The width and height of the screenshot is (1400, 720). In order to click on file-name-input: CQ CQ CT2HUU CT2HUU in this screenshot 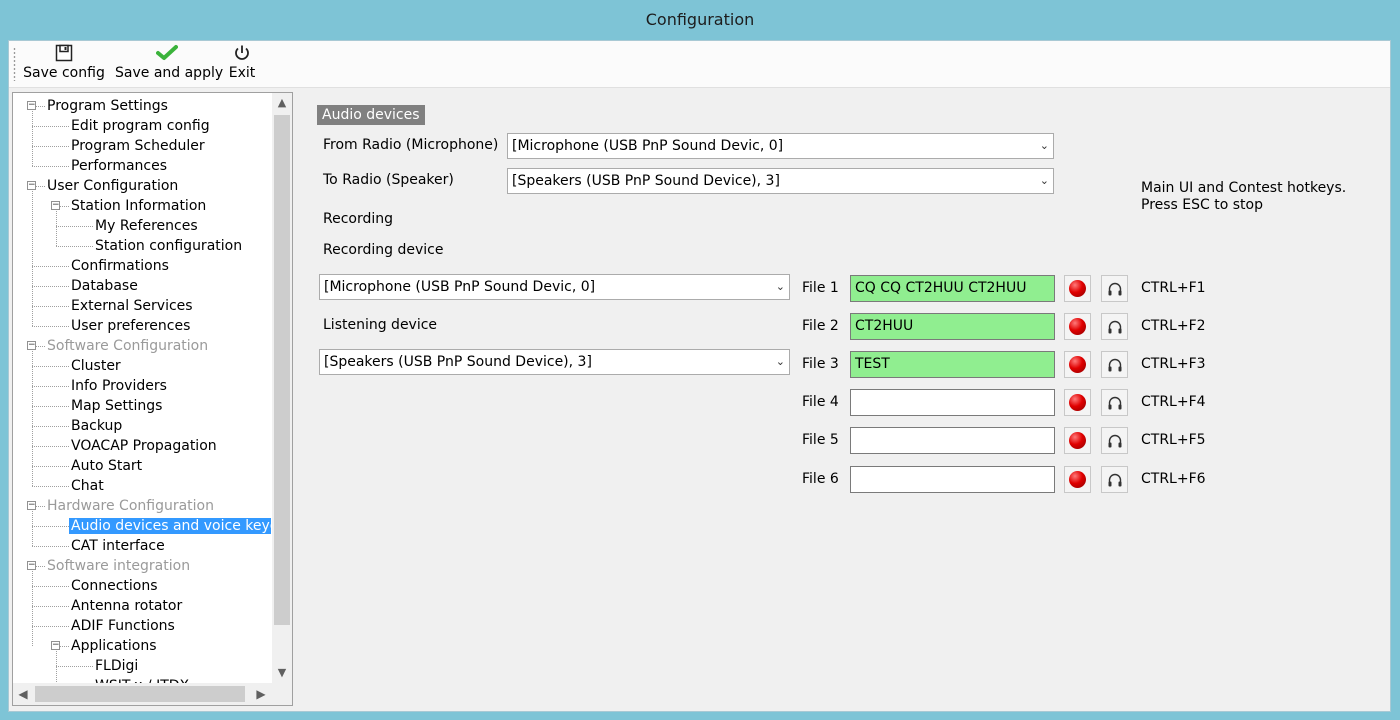, I will do `click(952, 288)`.